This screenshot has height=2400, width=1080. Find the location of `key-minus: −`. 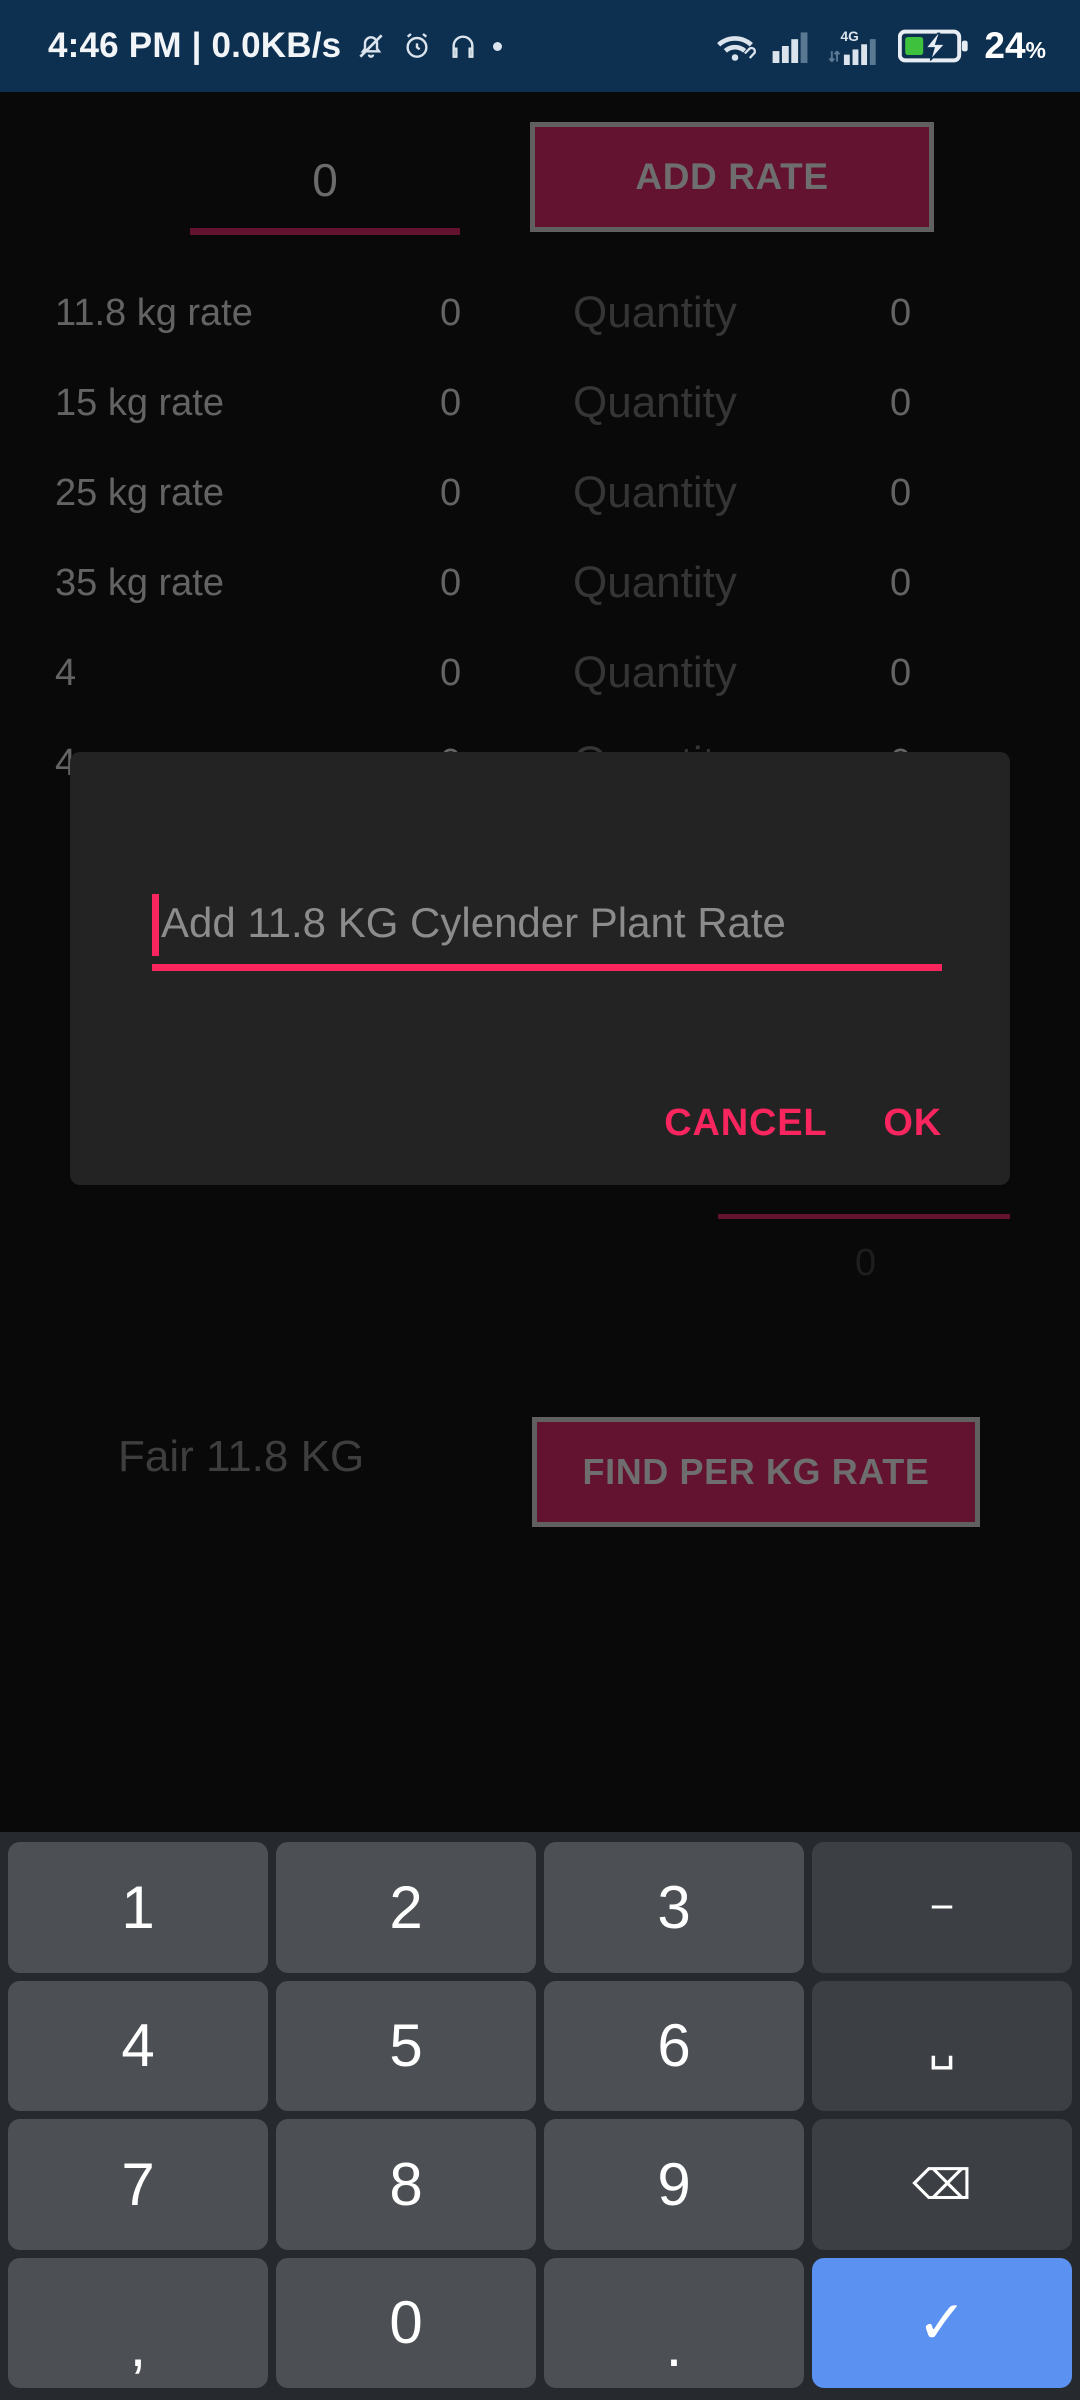

key-minus: − is located at coordinates (942, 1907).